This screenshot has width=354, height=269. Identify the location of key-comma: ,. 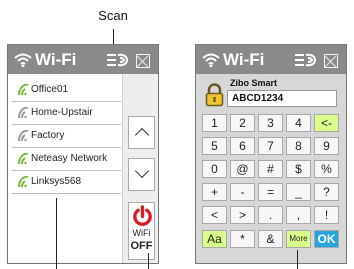
(298, 215).